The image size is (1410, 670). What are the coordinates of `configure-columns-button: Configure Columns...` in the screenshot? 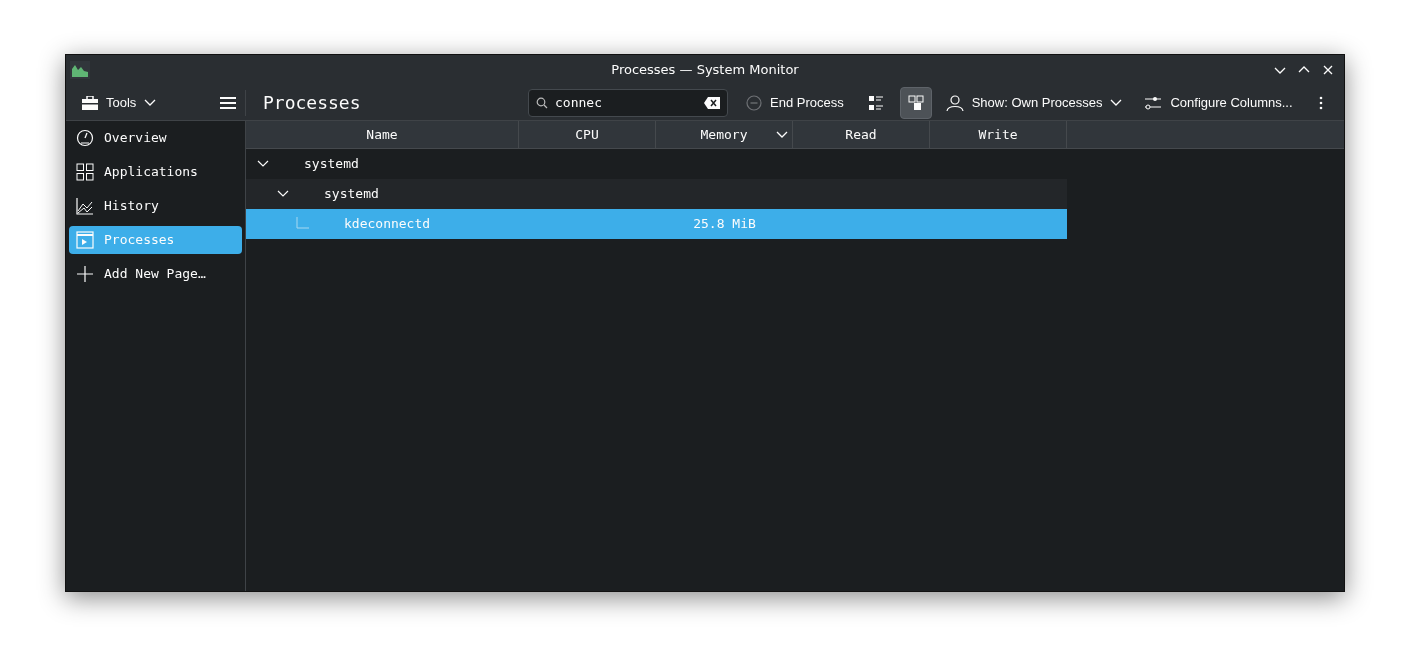 It's located at (1218, 102).